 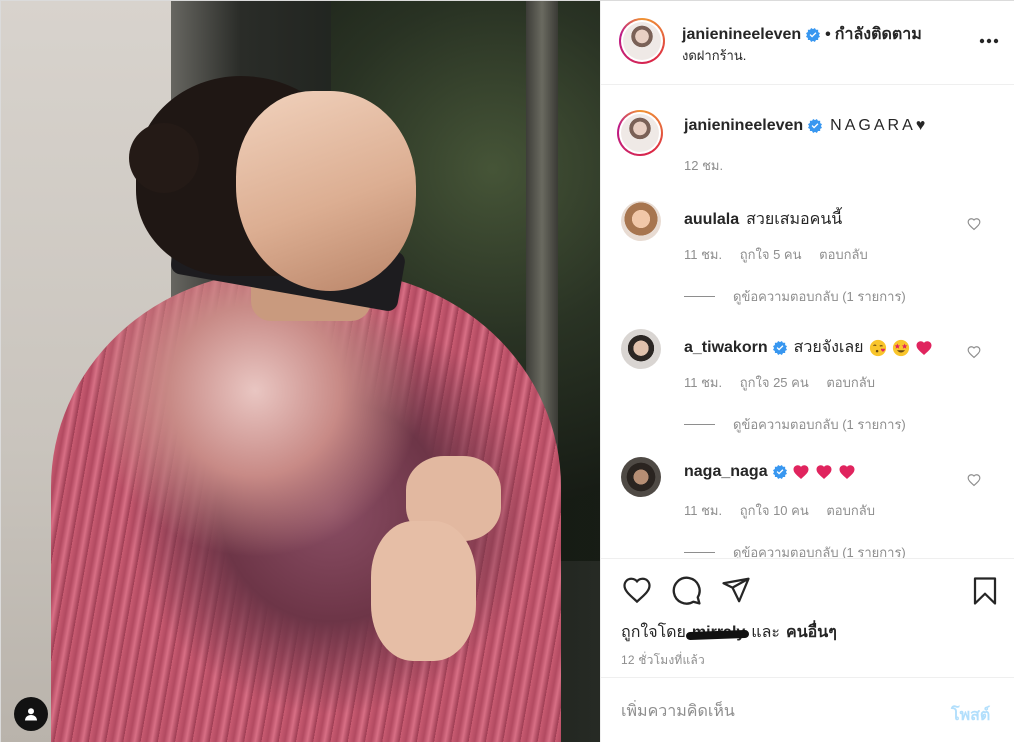 I want to click on post-comment-button: โพสต์, so click(x=970, y=715).